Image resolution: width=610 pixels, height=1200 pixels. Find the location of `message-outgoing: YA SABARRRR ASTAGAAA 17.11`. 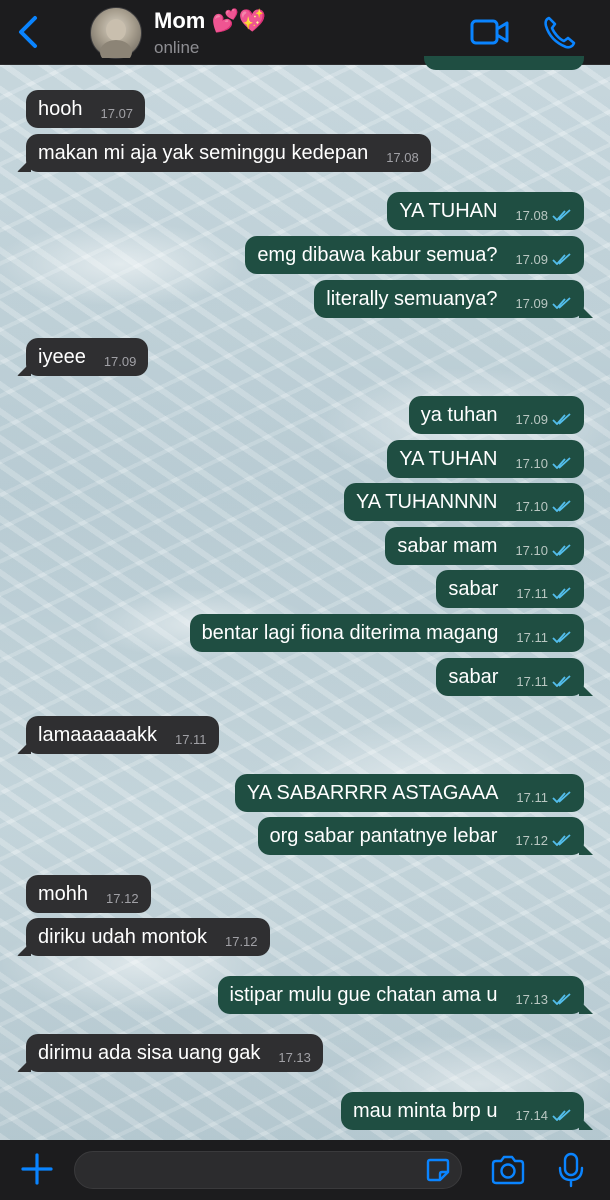

message-outgoing: YA SABARRRR ASTAGAAA 17.11 is located at coordinates (409, 793).